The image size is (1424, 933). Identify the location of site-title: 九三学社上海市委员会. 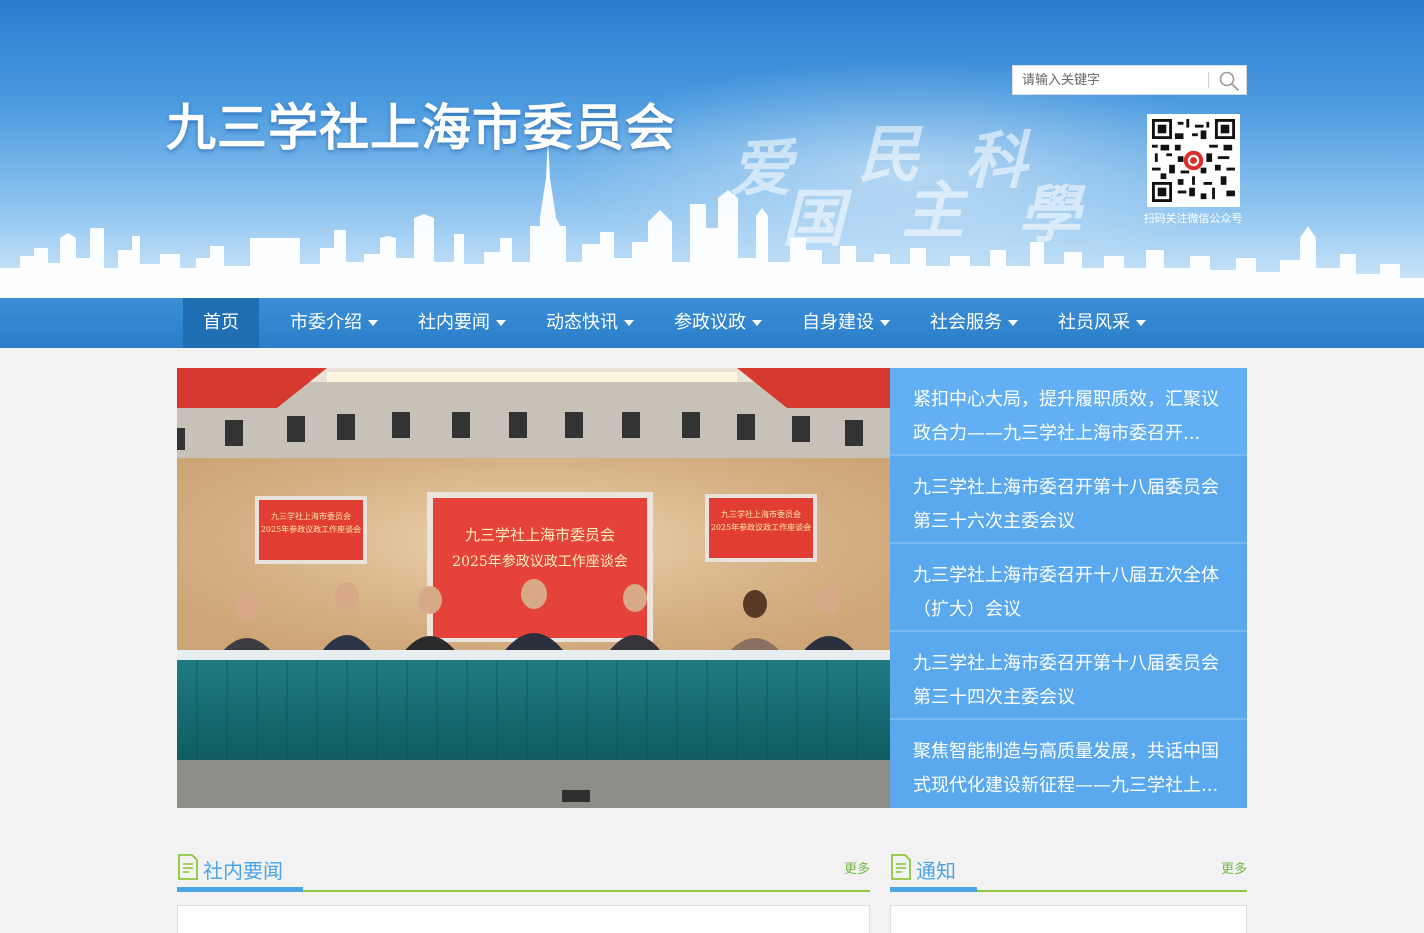
(421, 128).